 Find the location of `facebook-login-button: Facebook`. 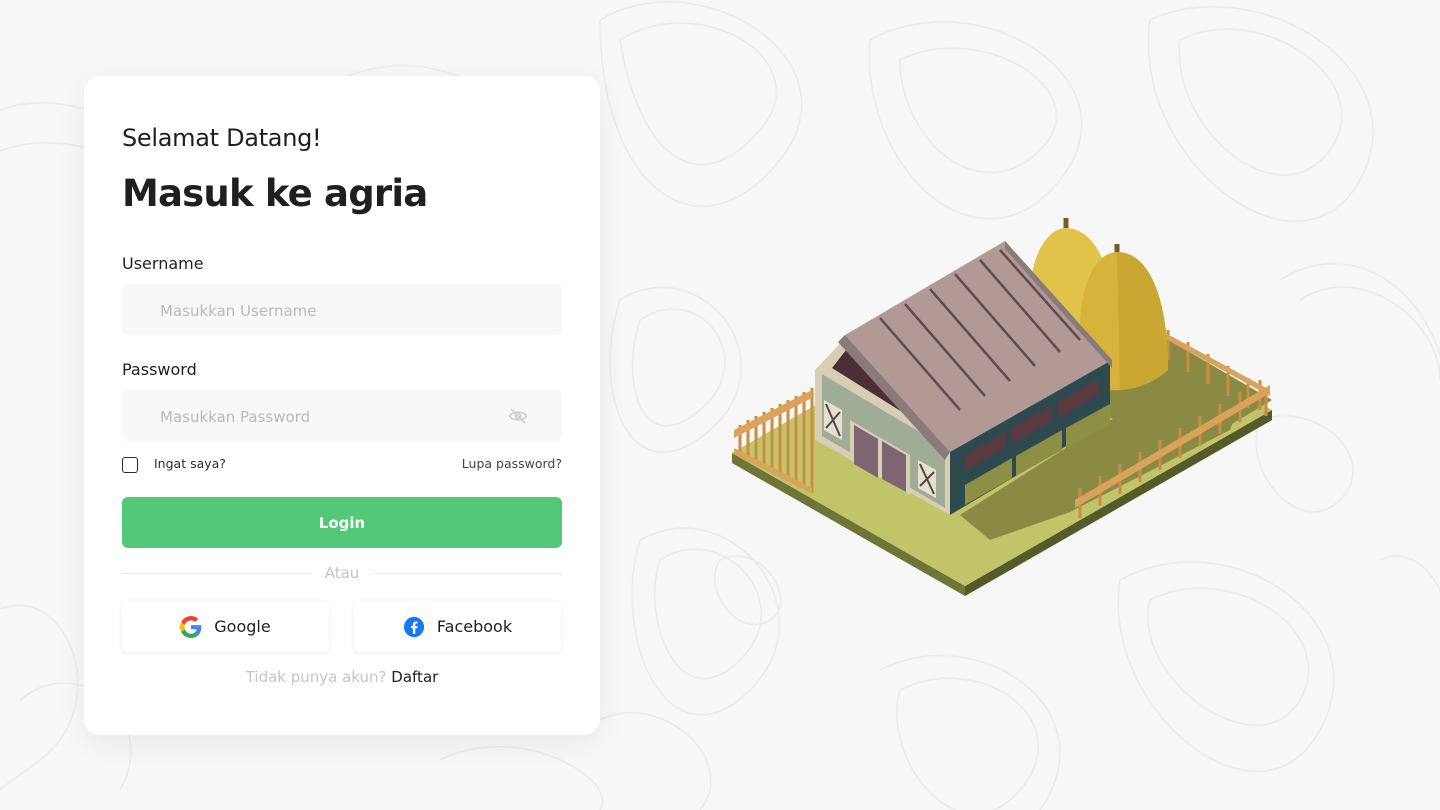

facebook-login-button: Facebook is located at coordinates (457, 626).